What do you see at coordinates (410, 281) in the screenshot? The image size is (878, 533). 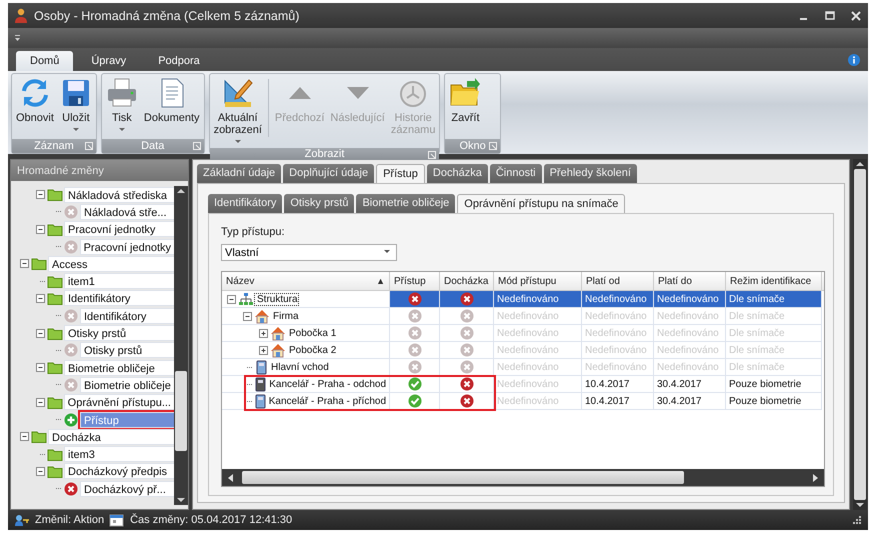 I see `column-label: Přístup` at bounding box center [410, 281].